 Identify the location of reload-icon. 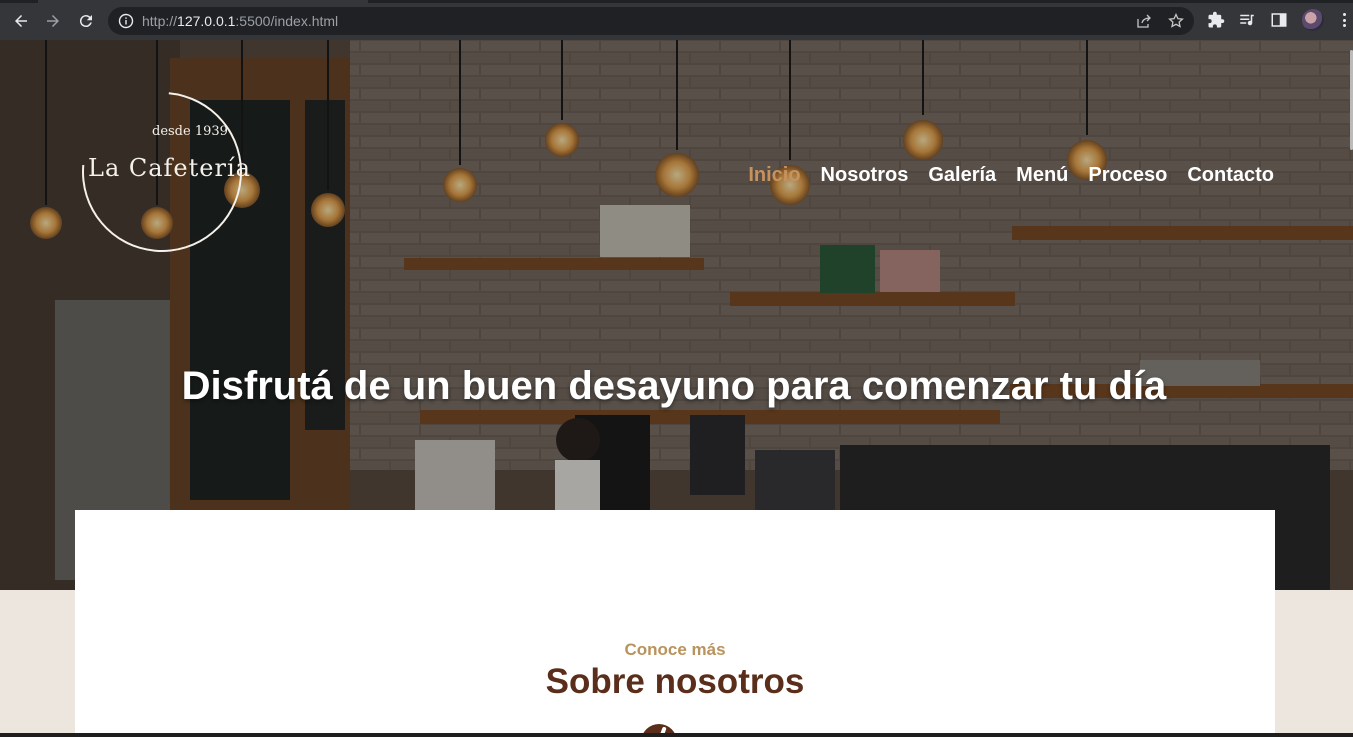
(86, 21).